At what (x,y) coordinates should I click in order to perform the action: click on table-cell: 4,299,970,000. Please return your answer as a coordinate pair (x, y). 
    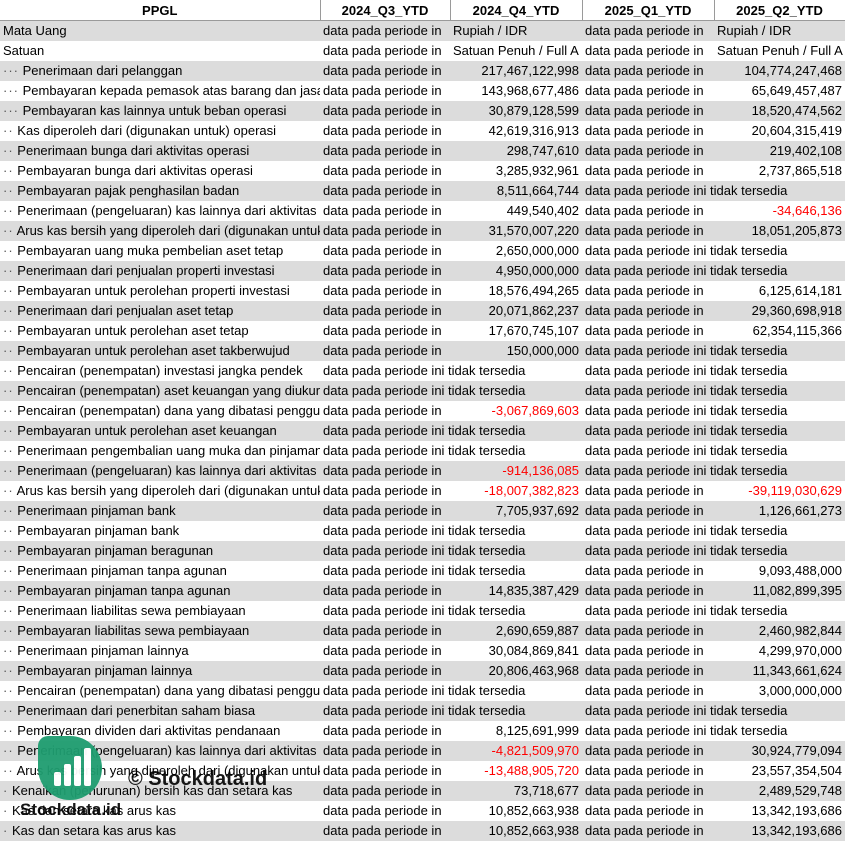
    Looking at the image, I should click on (779, 651).